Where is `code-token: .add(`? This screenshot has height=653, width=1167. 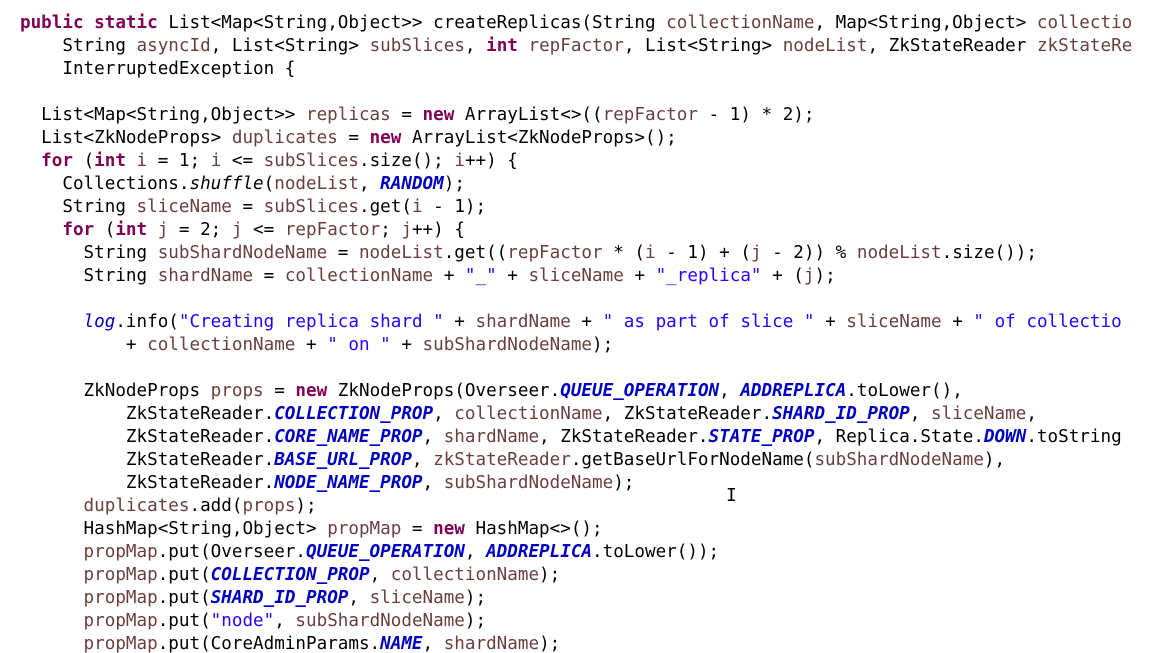
code-token: .add( is located at coordinates (216, 506).